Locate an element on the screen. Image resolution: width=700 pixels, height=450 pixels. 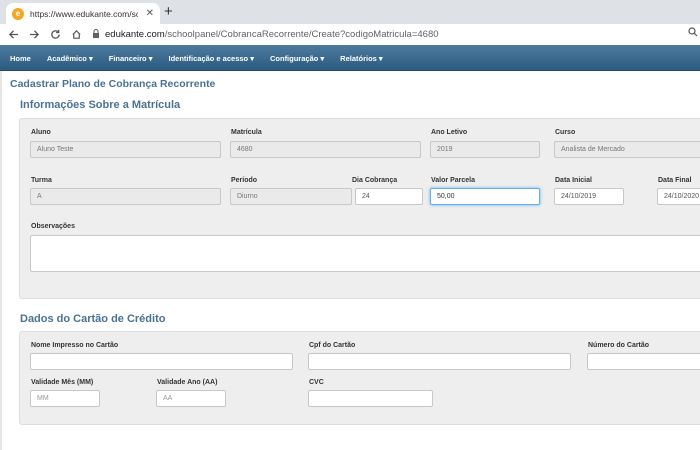
home-icon is located at coordinates (76, 34).